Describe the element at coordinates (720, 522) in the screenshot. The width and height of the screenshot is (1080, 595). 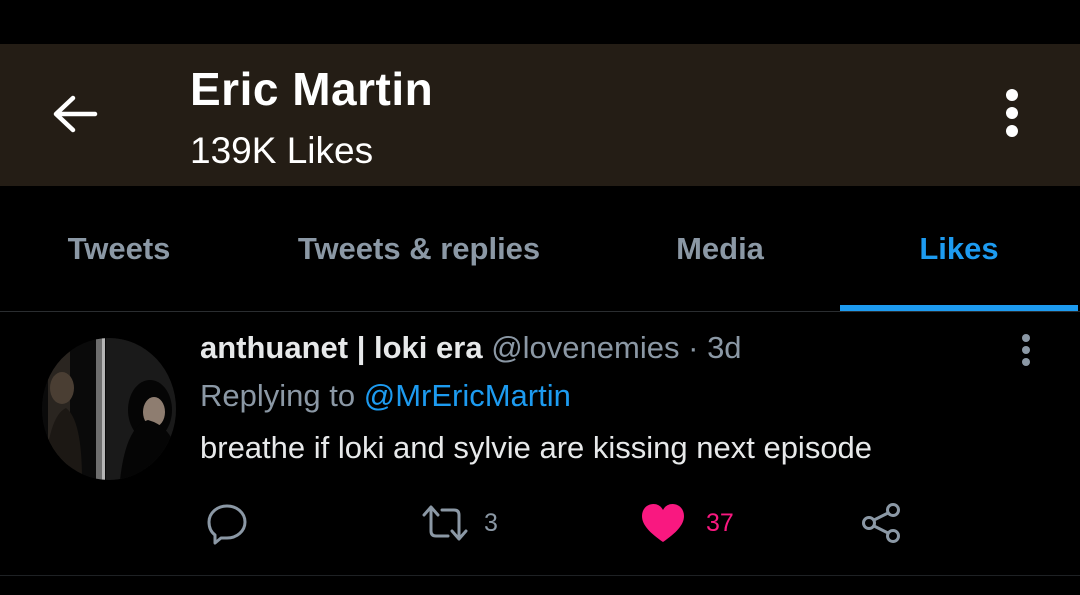
I see `like-count: 37` at that location.